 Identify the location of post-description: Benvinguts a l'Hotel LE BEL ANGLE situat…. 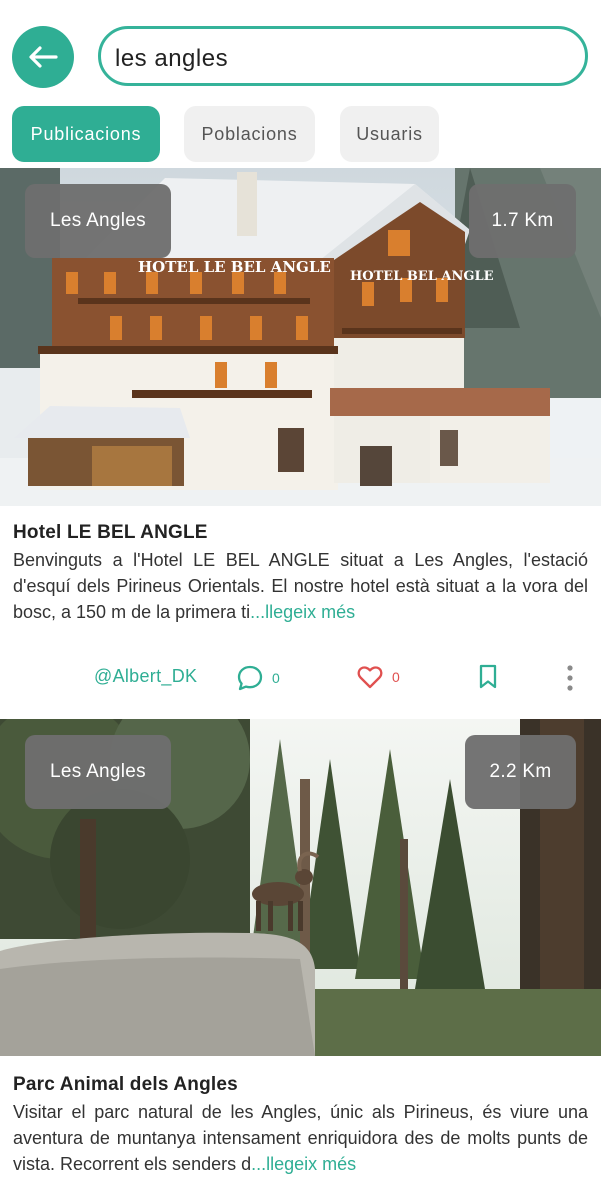
(300, 586).